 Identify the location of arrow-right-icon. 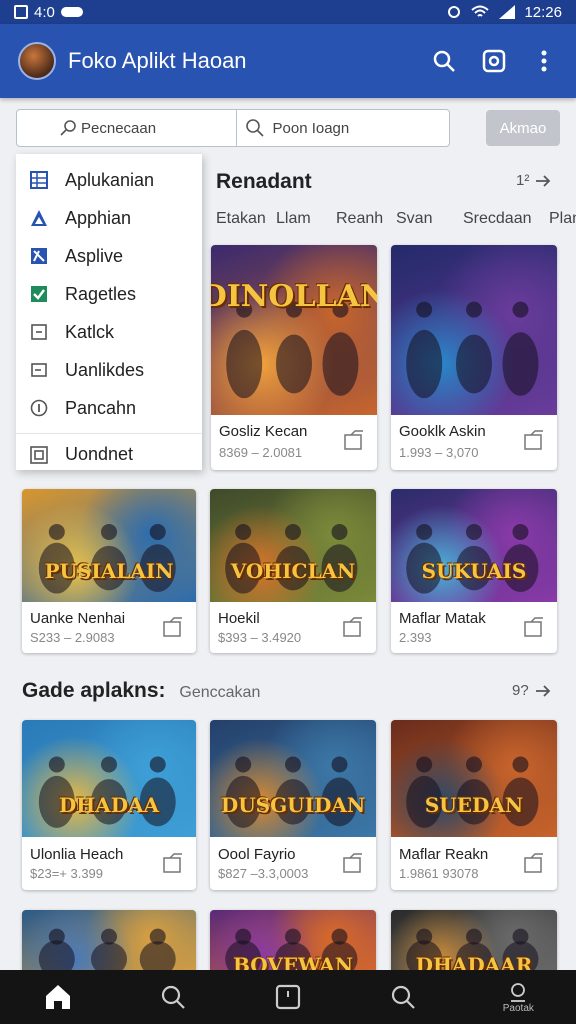
(543, 180).